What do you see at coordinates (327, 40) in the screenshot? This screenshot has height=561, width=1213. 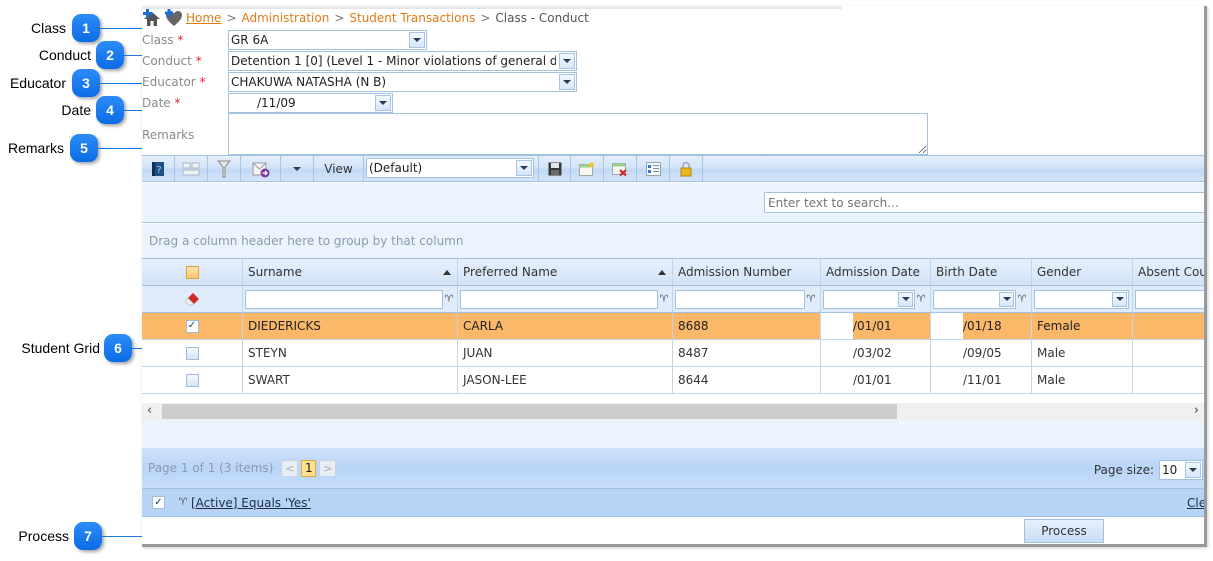 I see `class-select: GR 6A` at bounding box center [327, 40].